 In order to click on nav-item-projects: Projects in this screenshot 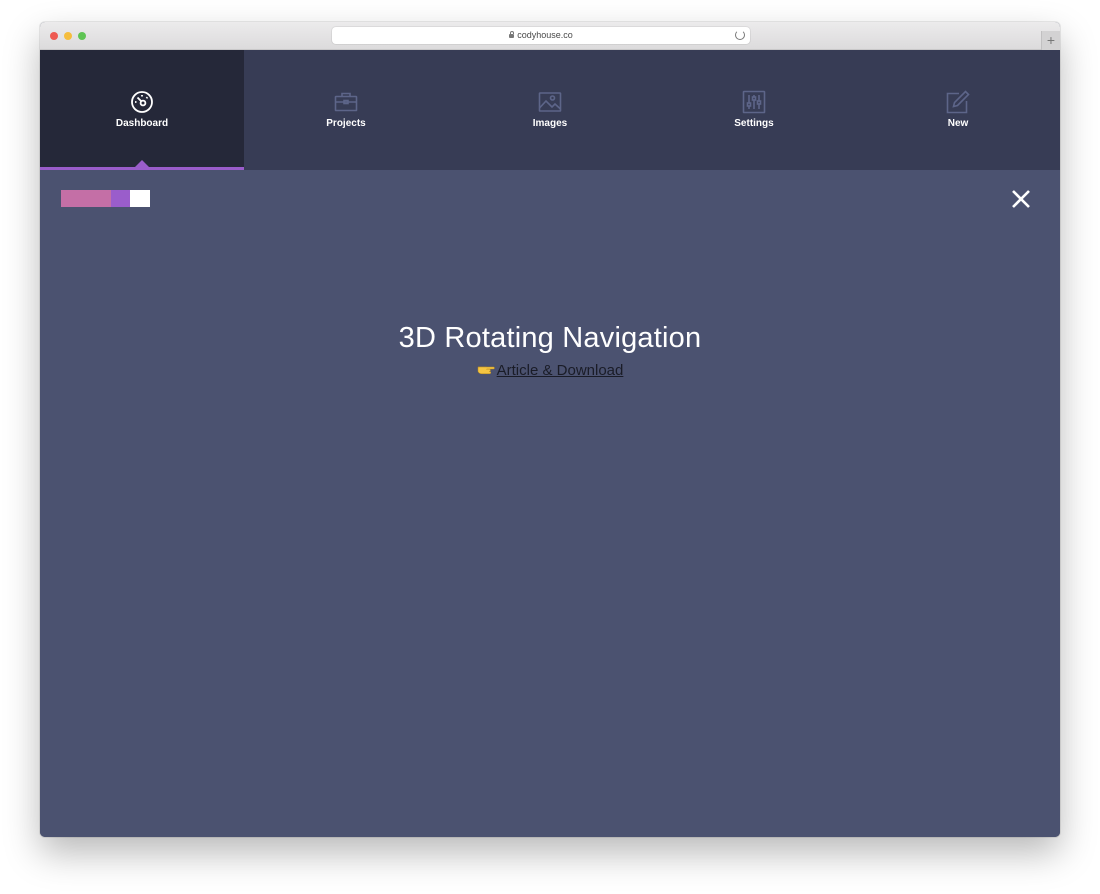, I will do `click(346, 110)`.